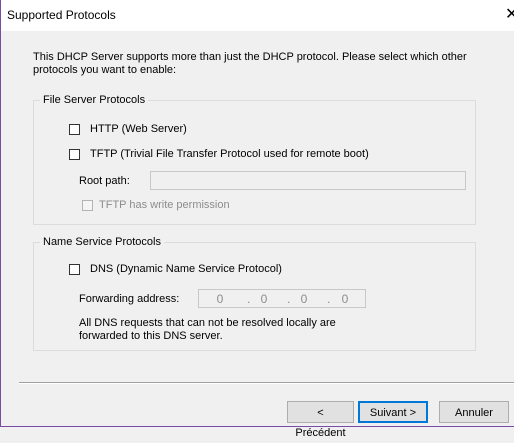 The image size is (514, 443). What do you see at coordinates (74, 129) in the screenshot?
I see `http-checkbox` at bounding box center [74, 129].